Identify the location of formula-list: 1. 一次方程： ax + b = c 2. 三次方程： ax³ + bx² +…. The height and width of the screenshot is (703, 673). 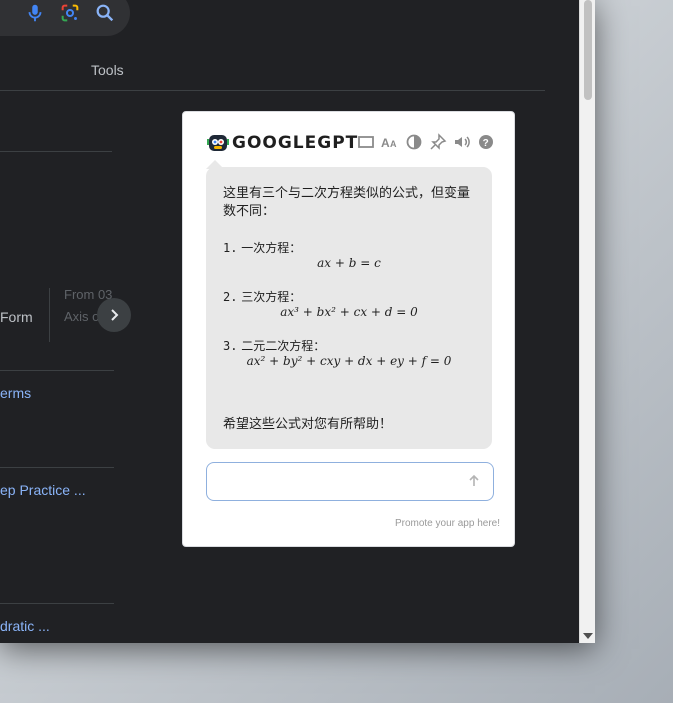
(349, 312).